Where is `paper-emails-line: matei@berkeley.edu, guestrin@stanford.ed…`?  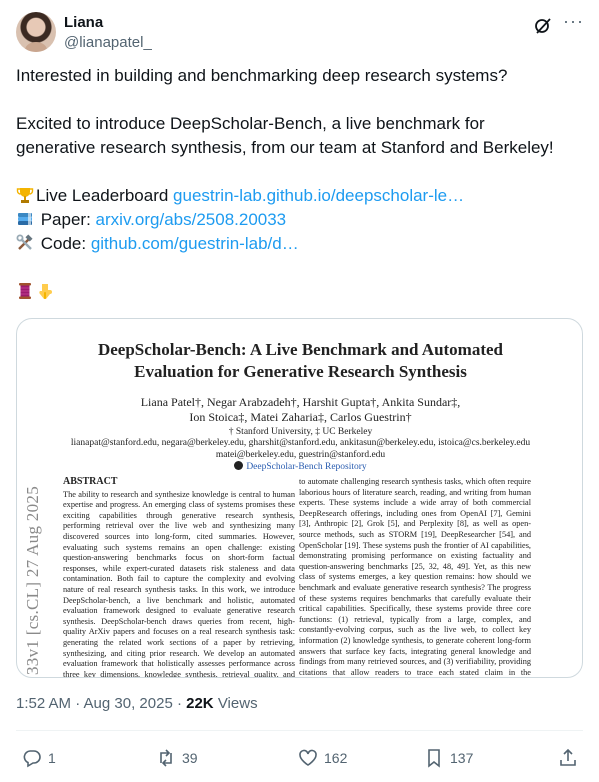 paper-emails-line: matei@berkeley.edu, guestrin@stanford.ed… is located at coordinates (300, 455).